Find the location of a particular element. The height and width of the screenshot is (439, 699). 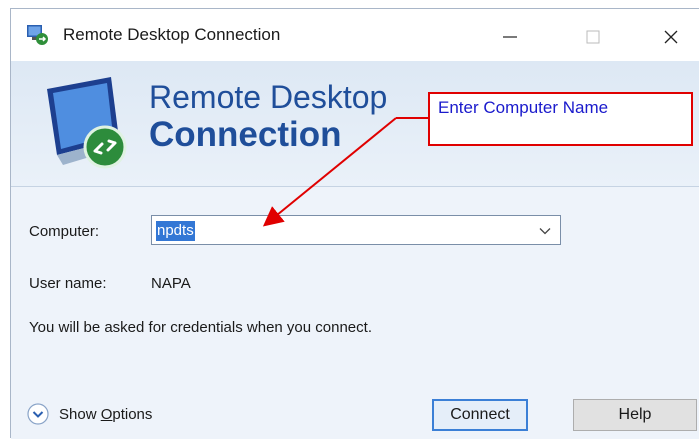

connect-button: Connect is located at coordinates (480, 415).